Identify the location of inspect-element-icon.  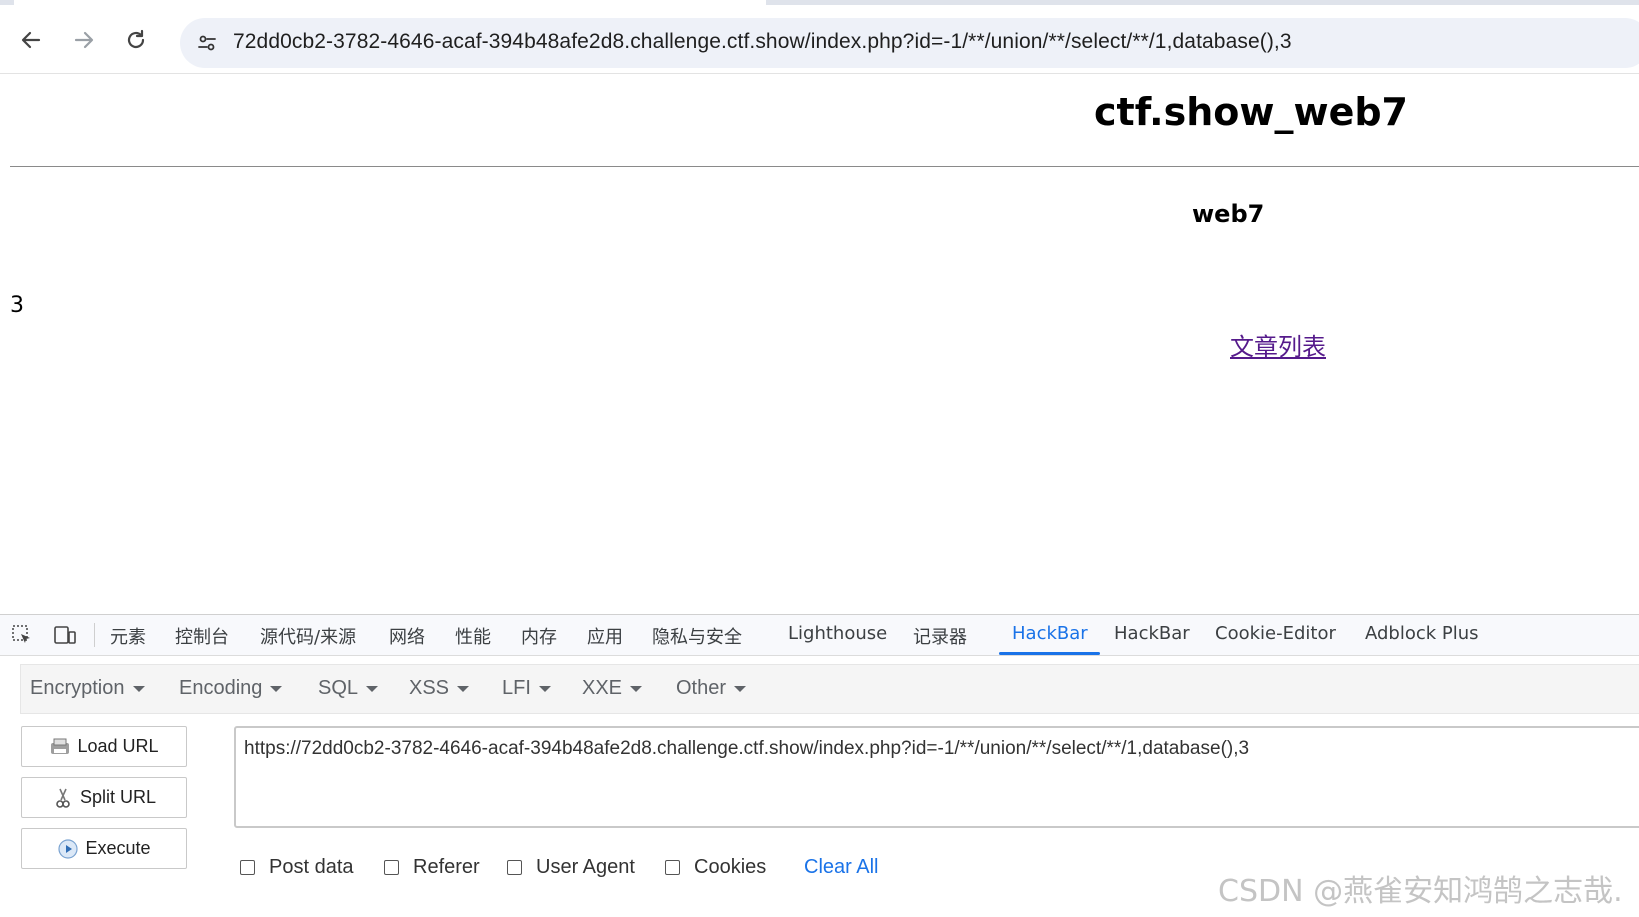
(22, 635).